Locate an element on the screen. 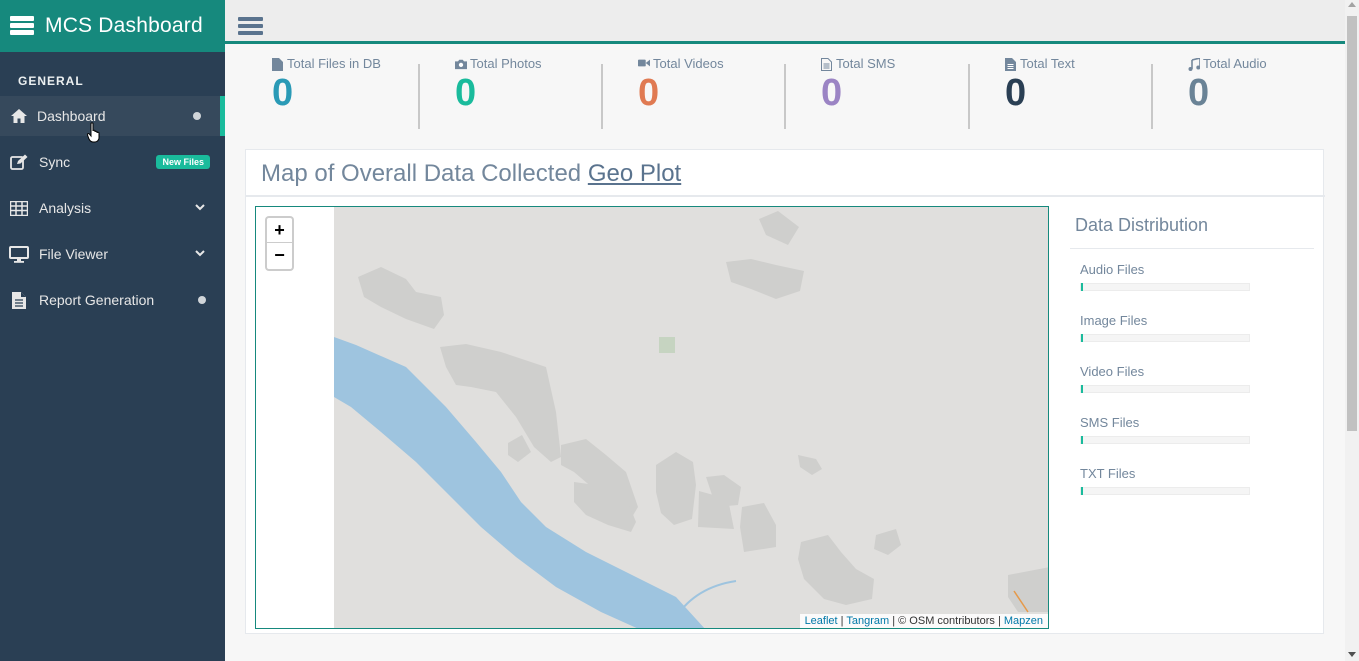 This screenshot has height=661, width=1359. file-icon is located at coordinates (278, 64).